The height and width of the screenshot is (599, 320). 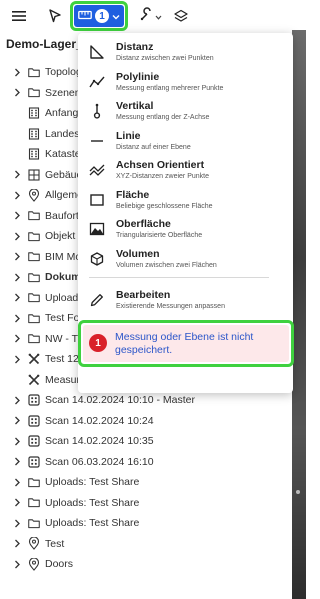 I want to click on menu-item-title: Achsen Orientiert, so click(x=160, y=165).